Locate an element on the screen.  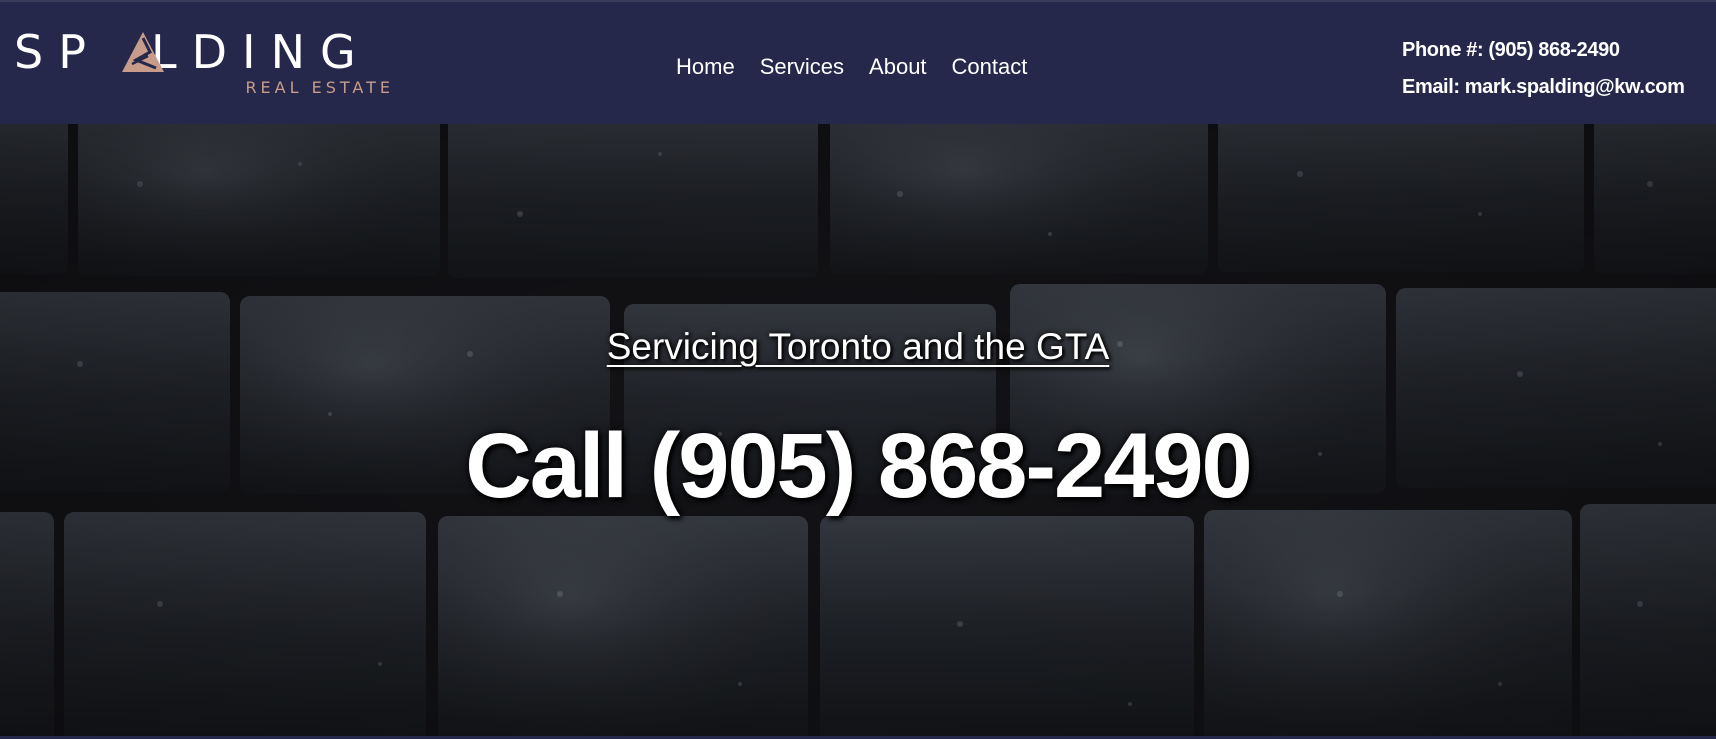
hero-tagline: Servicing Toronto and the GTA is located at coordinates (858, 346).